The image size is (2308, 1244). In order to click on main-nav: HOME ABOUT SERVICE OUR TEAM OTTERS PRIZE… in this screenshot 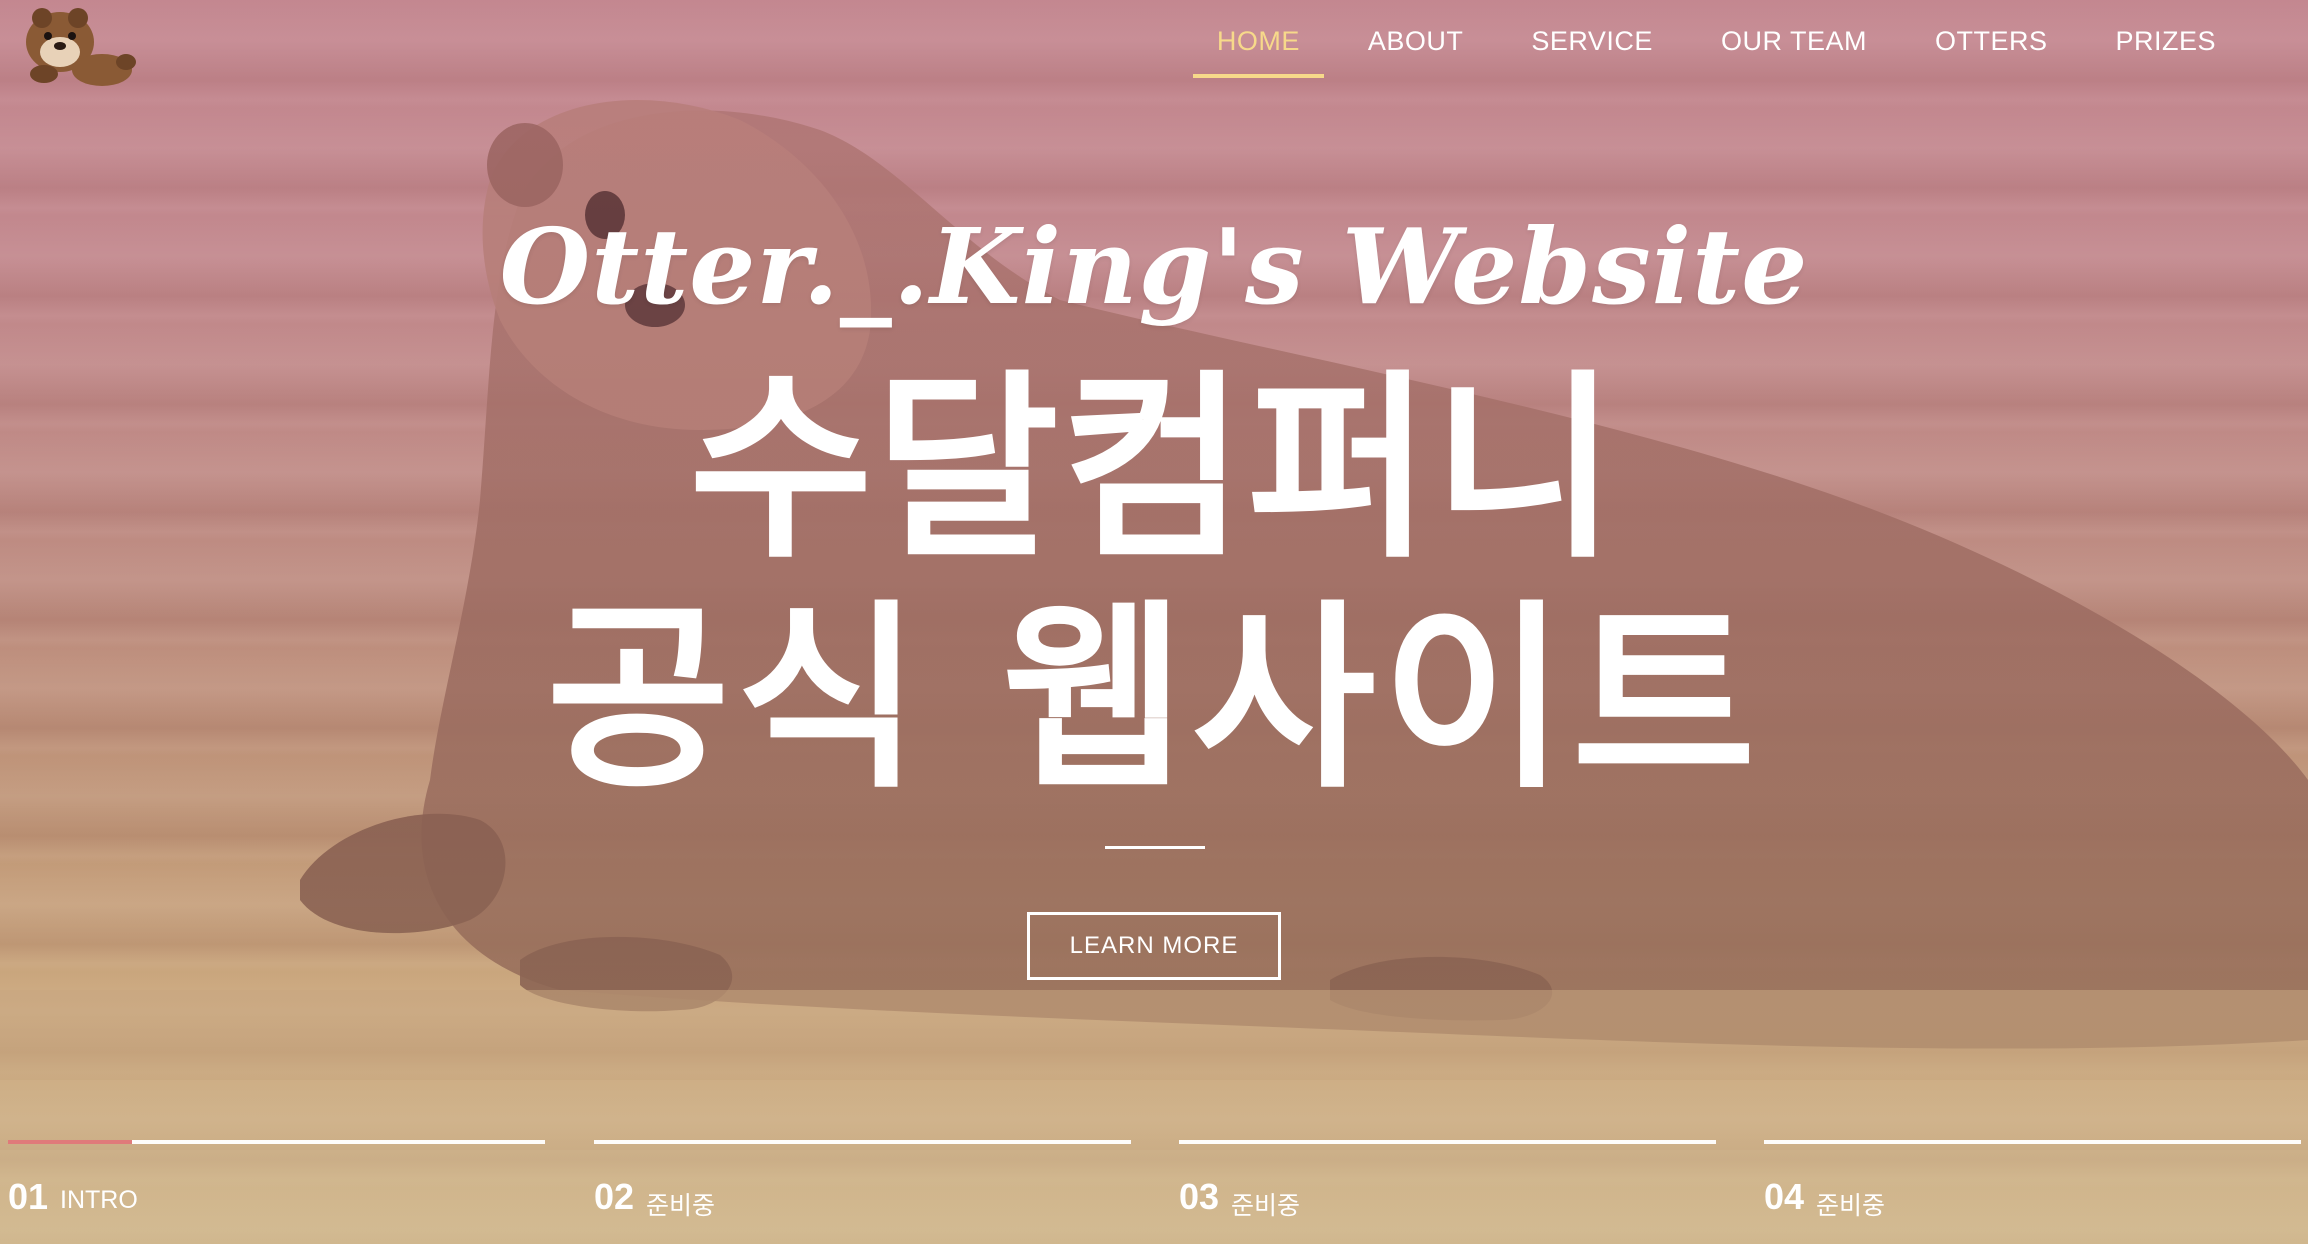, I will do `click(1716, 41)`.